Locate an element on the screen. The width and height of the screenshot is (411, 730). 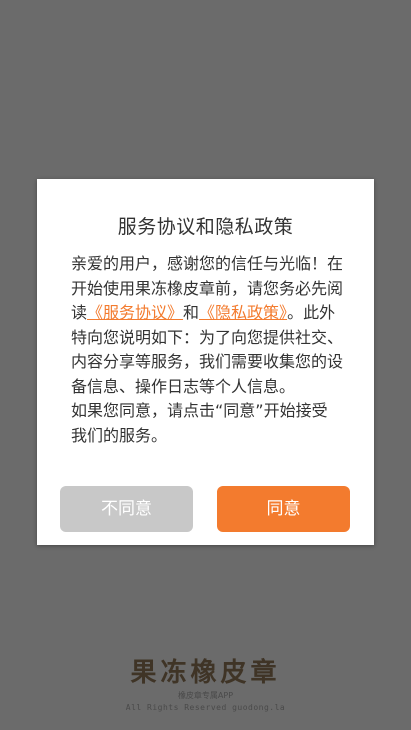
agree-button: 同意 is located at coordinates (283, 509).